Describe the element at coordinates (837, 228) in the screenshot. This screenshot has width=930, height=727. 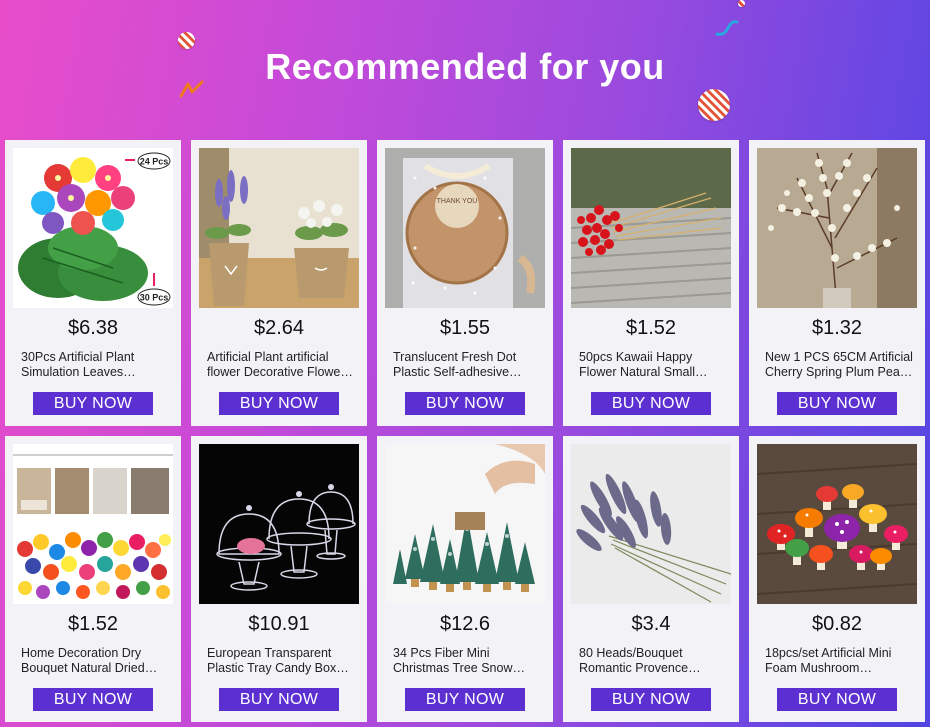
I see `cherry-blossom-branch-image` at that location.